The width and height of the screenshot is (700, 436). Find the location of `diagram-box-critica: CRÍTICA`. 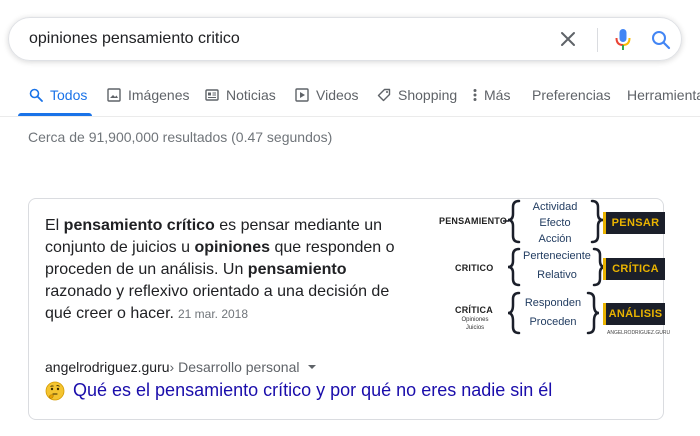

diagram-box-critica: CRÍTICA is located at coordinates (634, 269).